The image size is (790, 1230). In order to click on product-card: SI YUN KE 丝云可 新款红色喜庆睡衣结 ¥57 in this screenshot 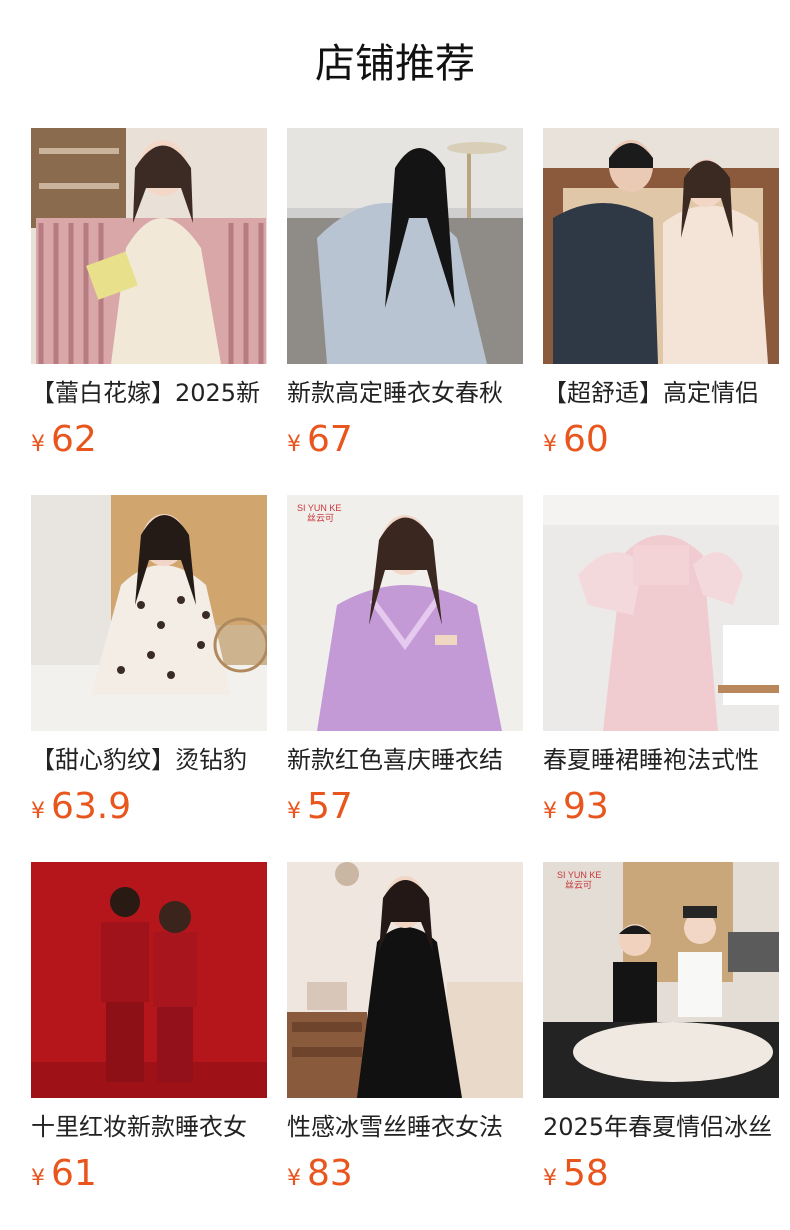, I will do `click(405, 661)`.